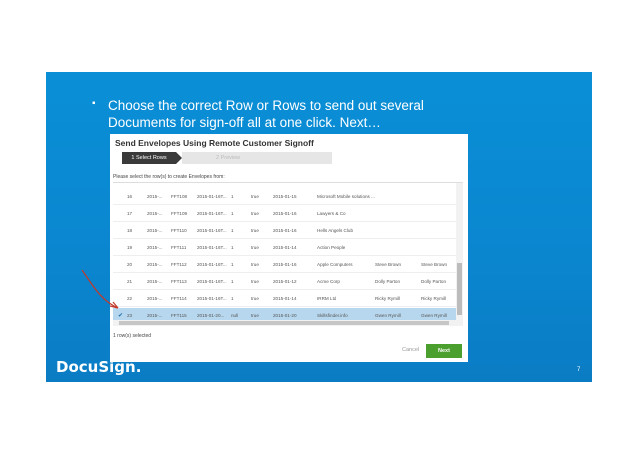 This screenshot has width=638, height=451. I want to click on cancel-button: Cancel, so click(410, 350).